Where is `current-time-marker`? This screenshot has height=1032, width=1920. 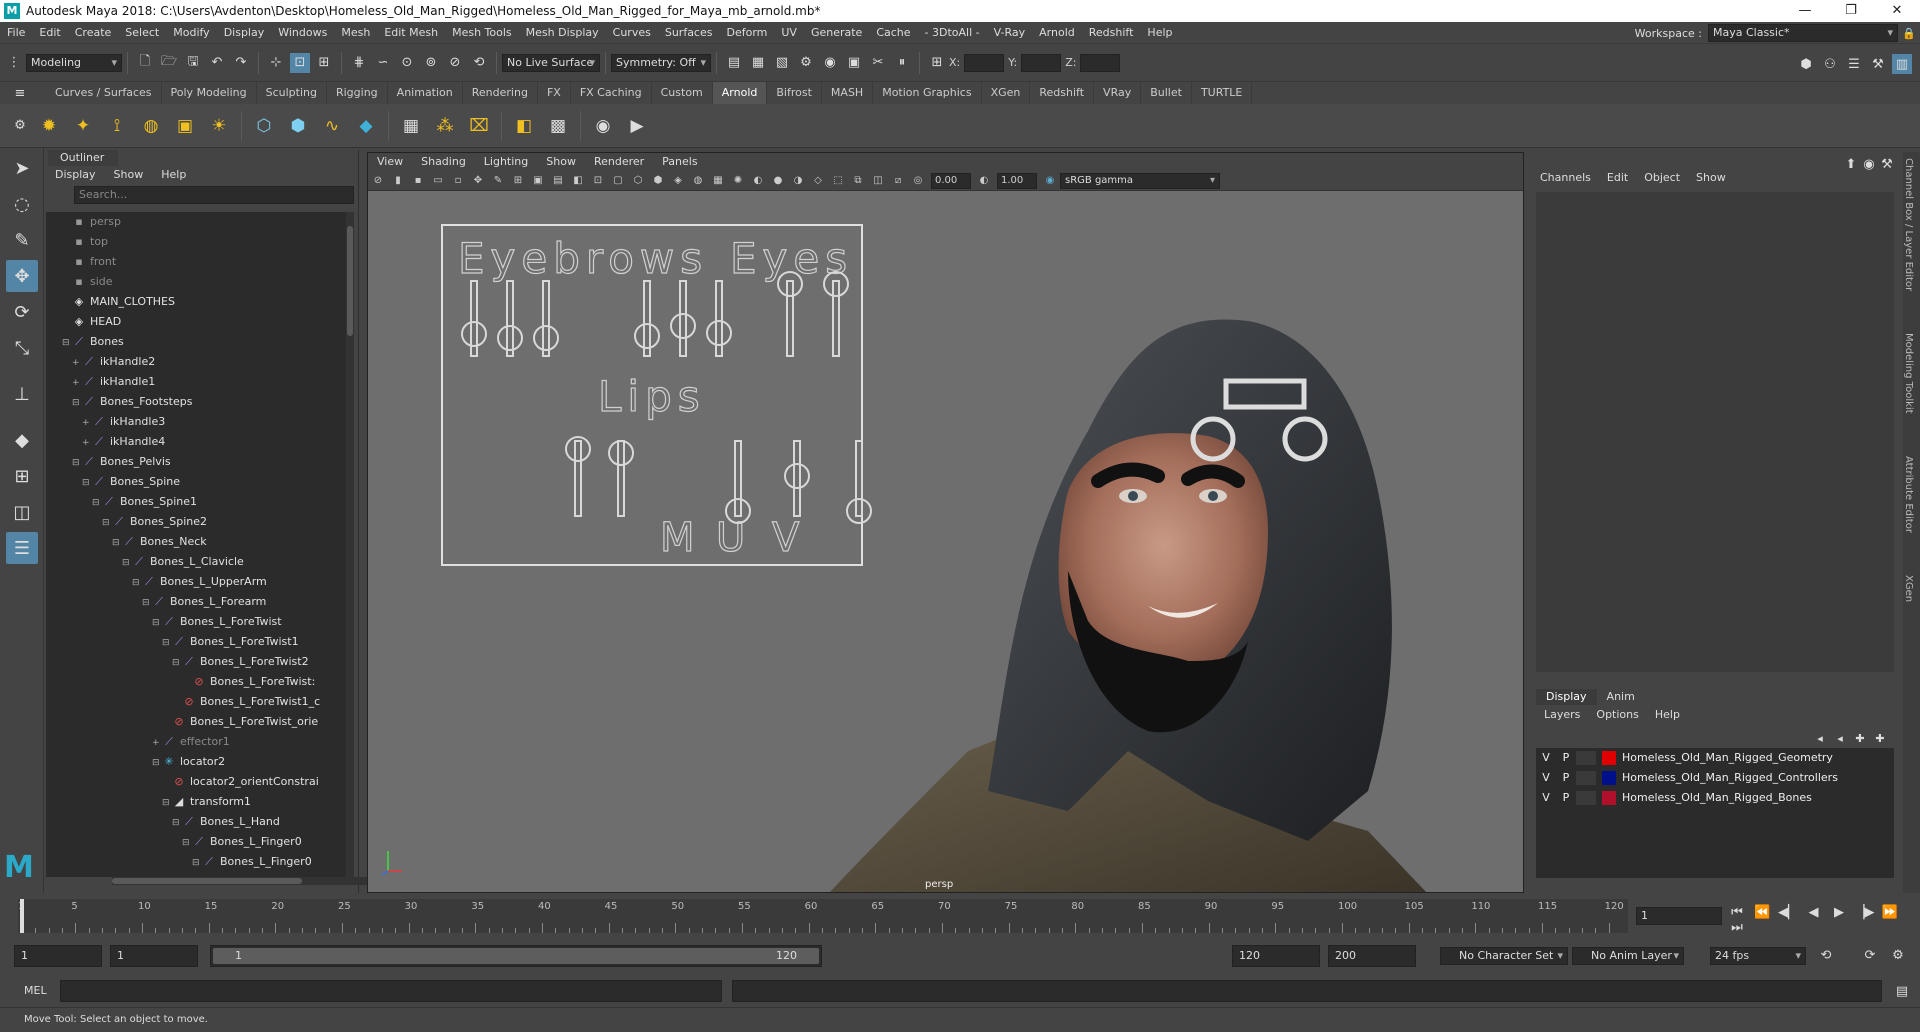 current-time-marker is located at coordinates (22, 916).